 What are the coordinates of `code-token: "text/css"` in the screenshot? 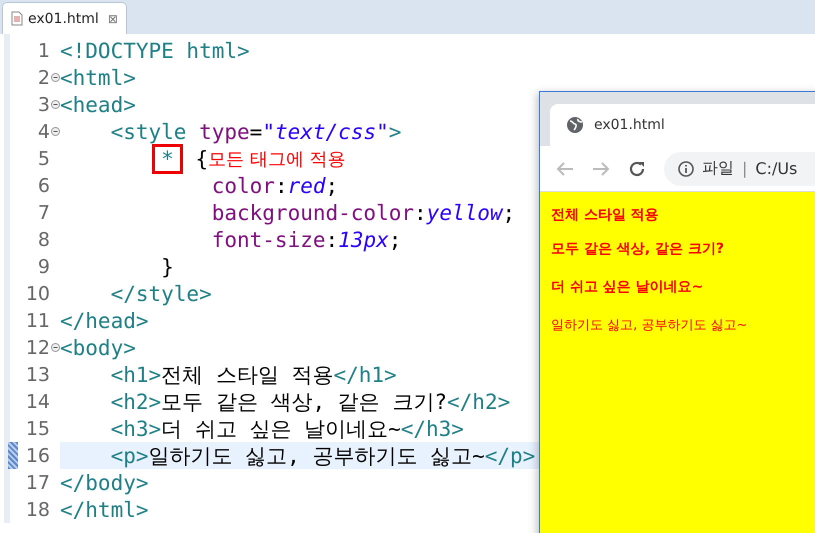 It's located at (325, 132).